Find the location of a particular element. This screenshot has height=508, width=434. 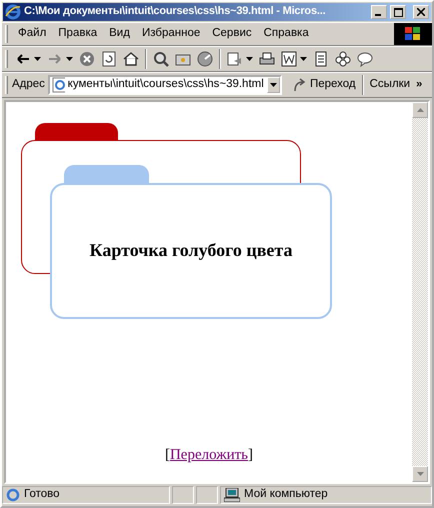

close-icon is located at coordinates (421, 12).